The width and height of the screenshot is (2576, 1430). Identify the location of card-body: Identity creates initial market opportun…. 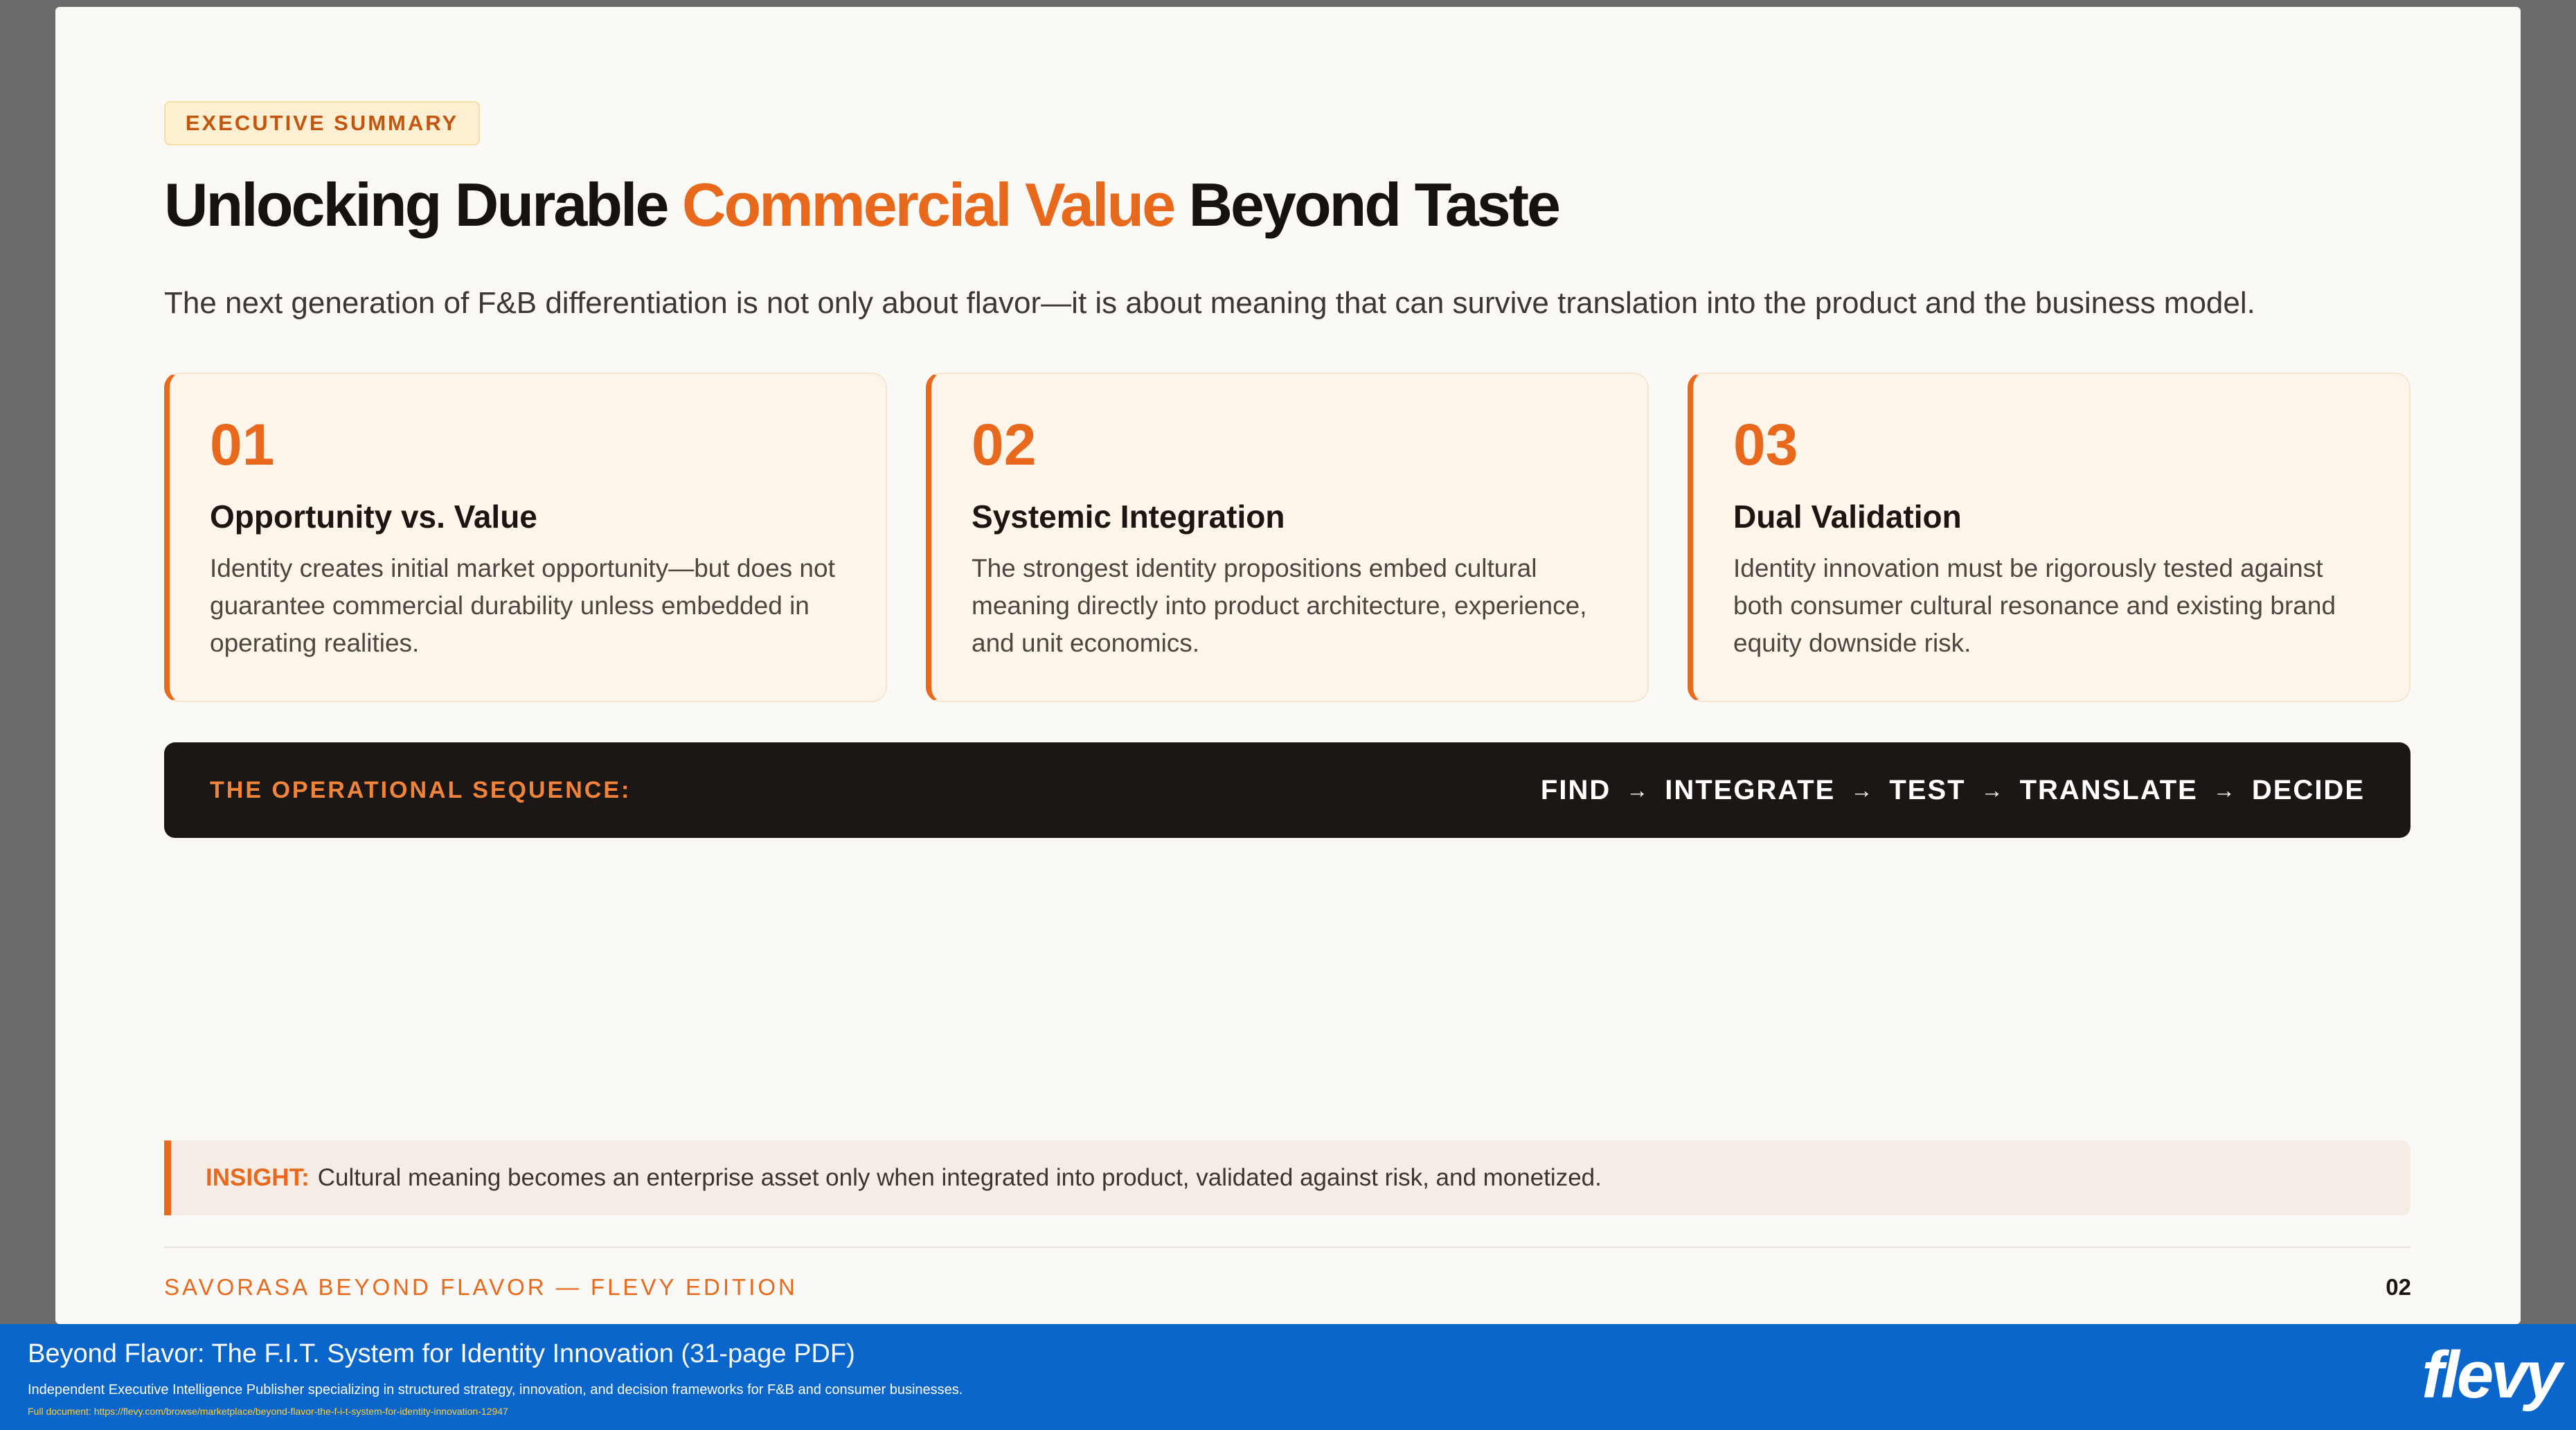
(522, 605).